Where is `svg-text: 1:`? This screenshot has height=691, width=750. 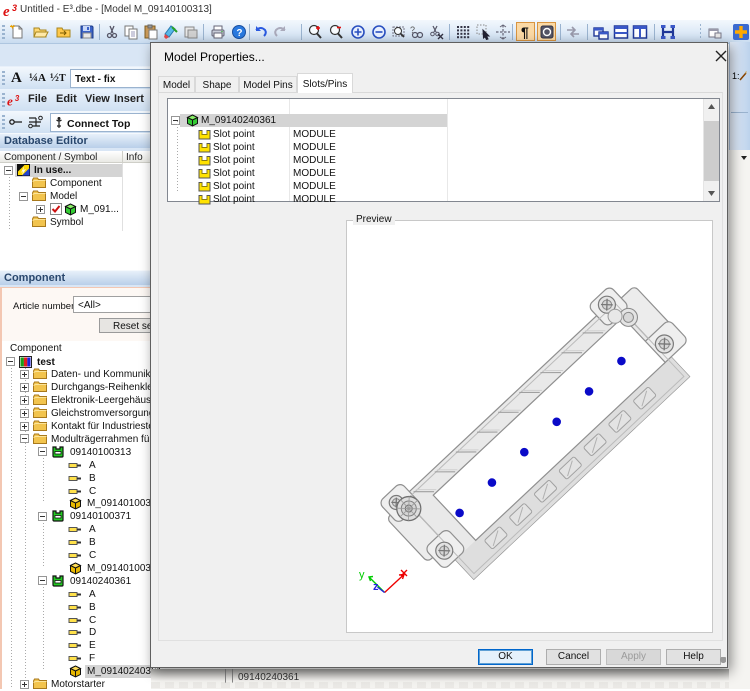 svg-text: 1: is located at coordinates (736, 76).